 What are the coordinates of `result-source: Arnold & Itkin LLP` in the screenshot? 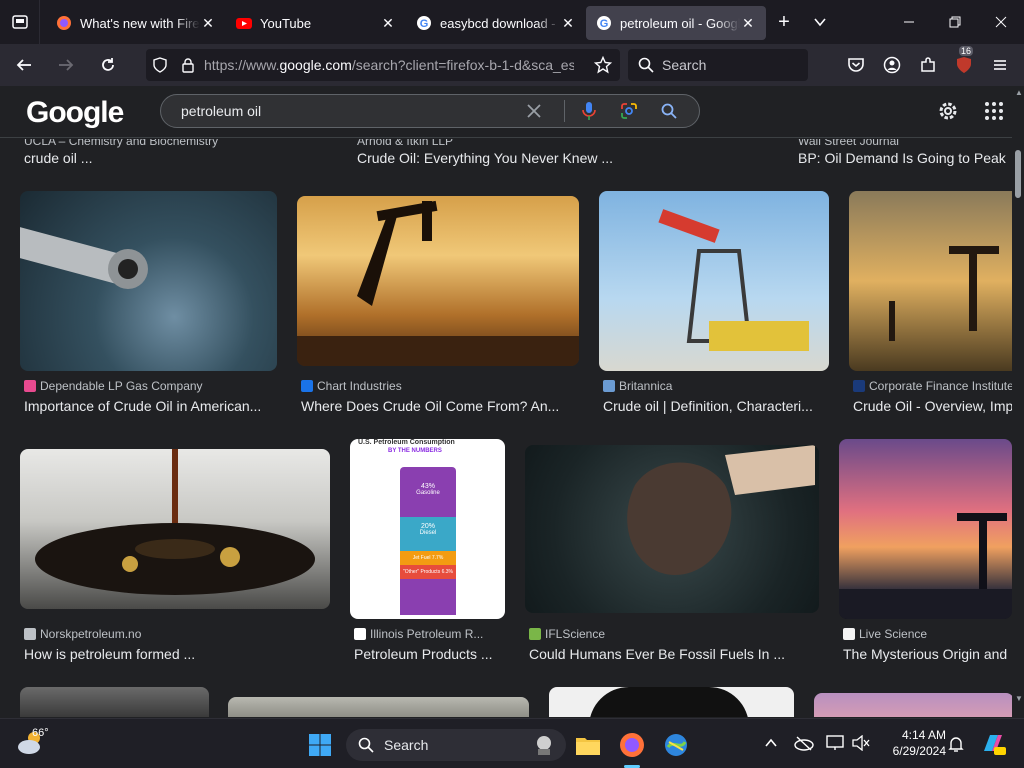 It's located at (405, 143).